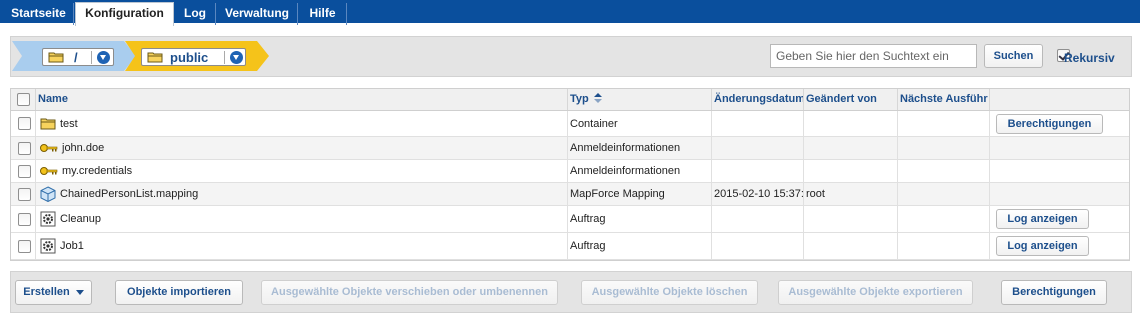  What do you see at coordinates (850, 99) in the screenshot?
I see `column-header-modified-by: Geändert von` at bounding box center [850, 99].